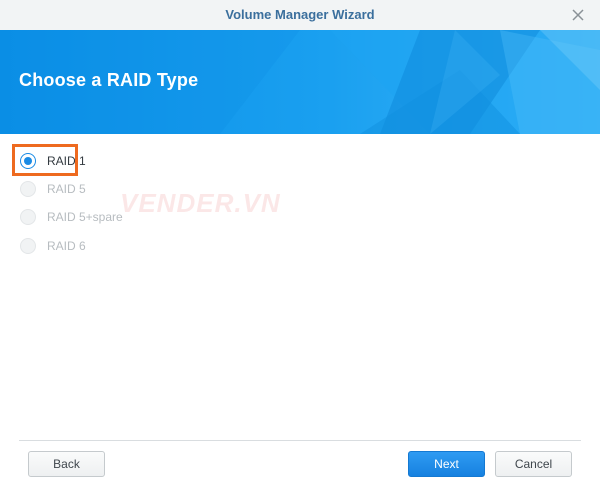 This screenshot has height=485, width=600. Describe the element at coordinates (533, 464) in the screenshot. I see `cancel-button: Cancel` at that location.